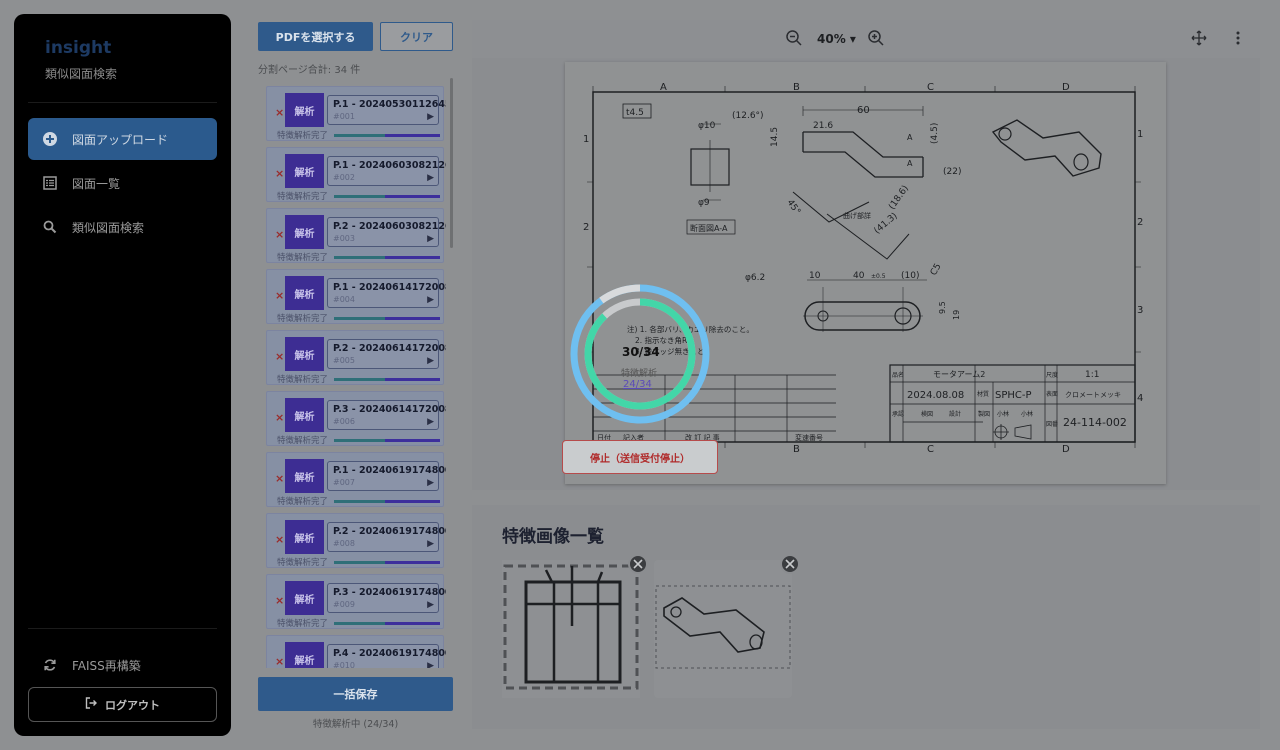 The height and width of the screenshot is (750, 1280). Describe the element at coordinates (1027, 414) in the screenshot. I see `tb-designer: 小林` at that location.